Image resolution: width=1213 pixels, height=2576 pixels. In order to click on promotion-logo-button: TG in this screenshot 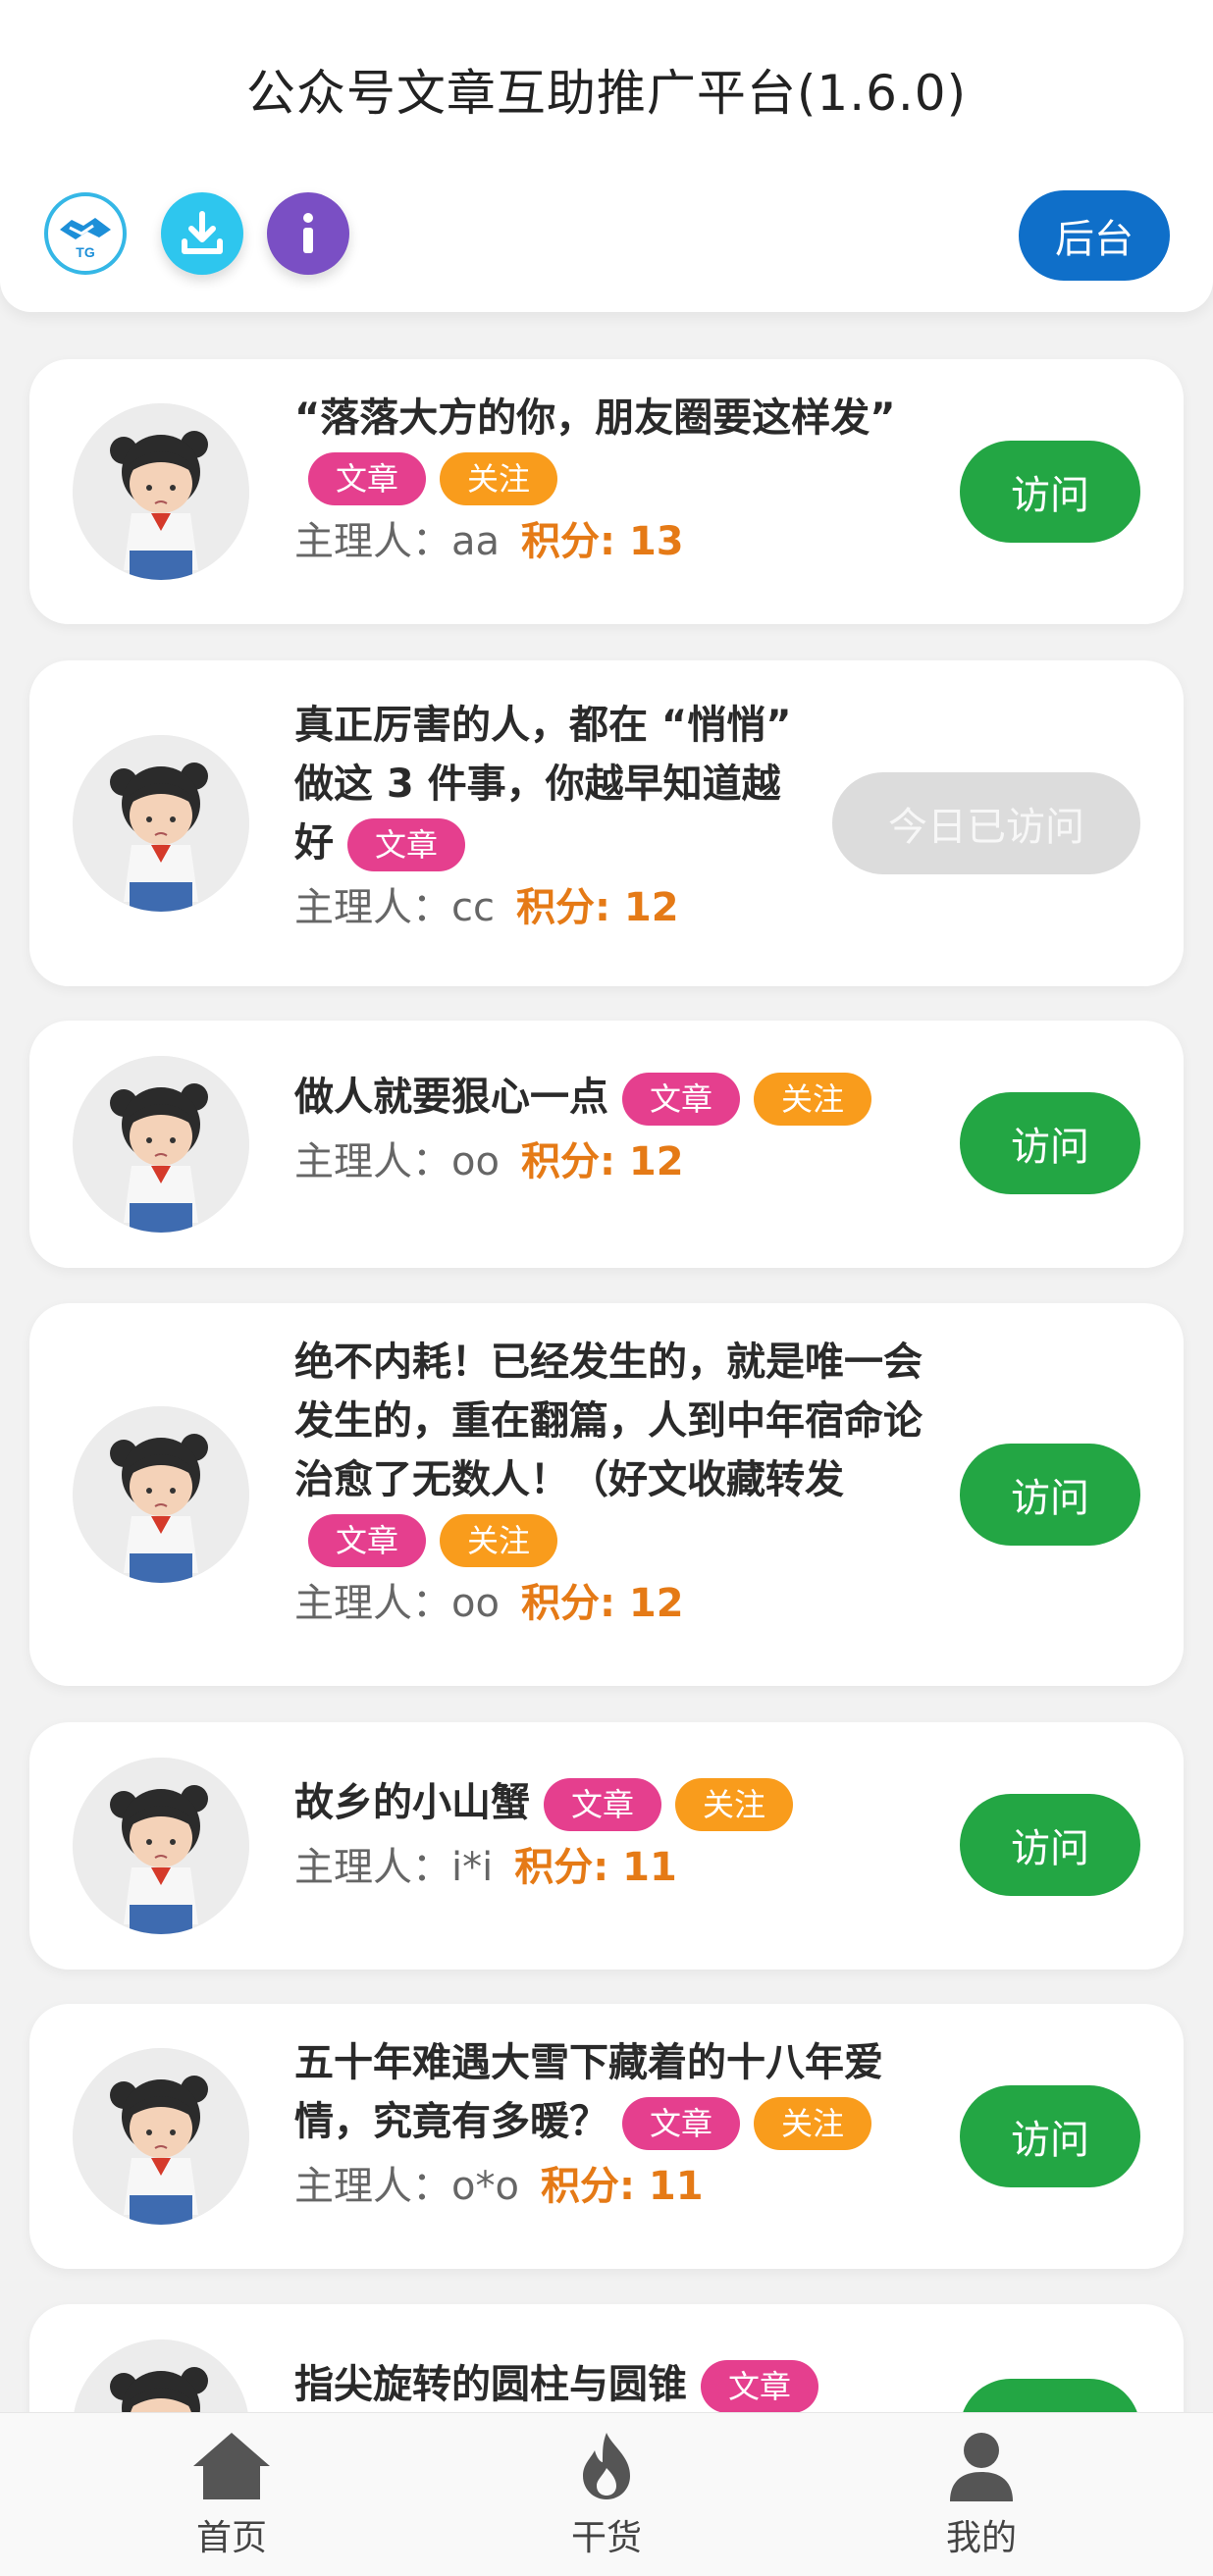, I will do `click(85, 233)`.